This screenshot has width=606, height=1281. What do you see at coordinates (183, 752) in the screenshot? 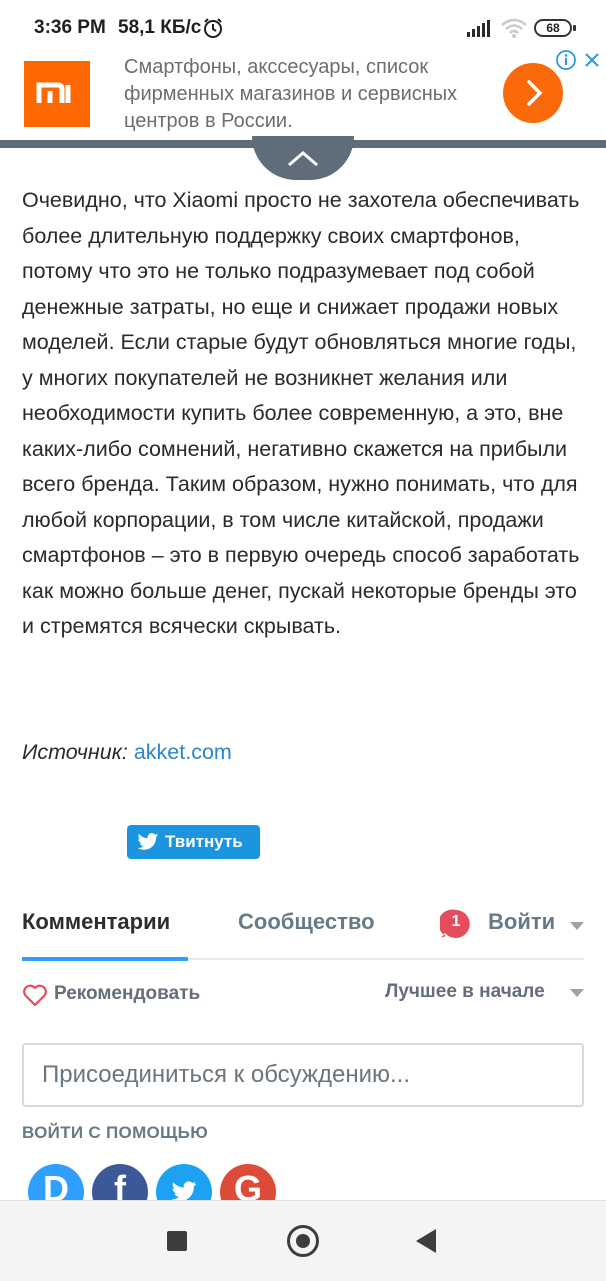
I see `source-link: akket.com` at bounding box center [183, 752].